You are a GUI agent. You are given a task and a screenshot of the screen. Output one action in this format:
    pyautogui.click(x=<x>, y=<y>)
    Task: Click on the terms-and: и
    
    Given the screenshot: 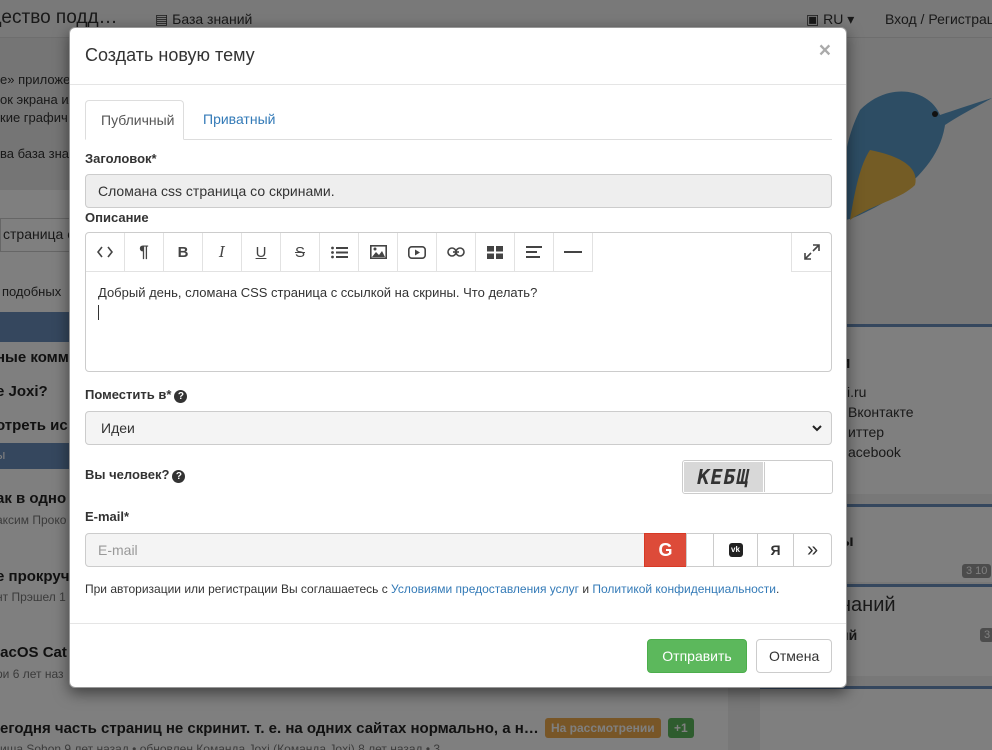 What is the action you would take?
    pyautogui.click(x=586, y=589)
    